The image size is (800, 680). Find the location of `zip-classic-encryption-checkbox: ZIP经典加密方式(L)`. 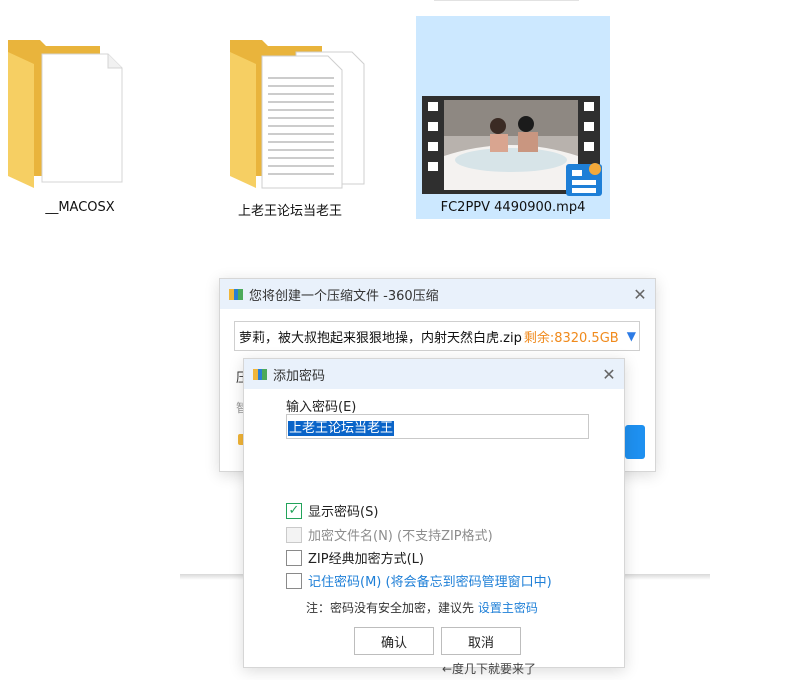

zip-classic-encryption-checkbox: ZIP经典加密方式(L) is located at coordinates (355, 557).